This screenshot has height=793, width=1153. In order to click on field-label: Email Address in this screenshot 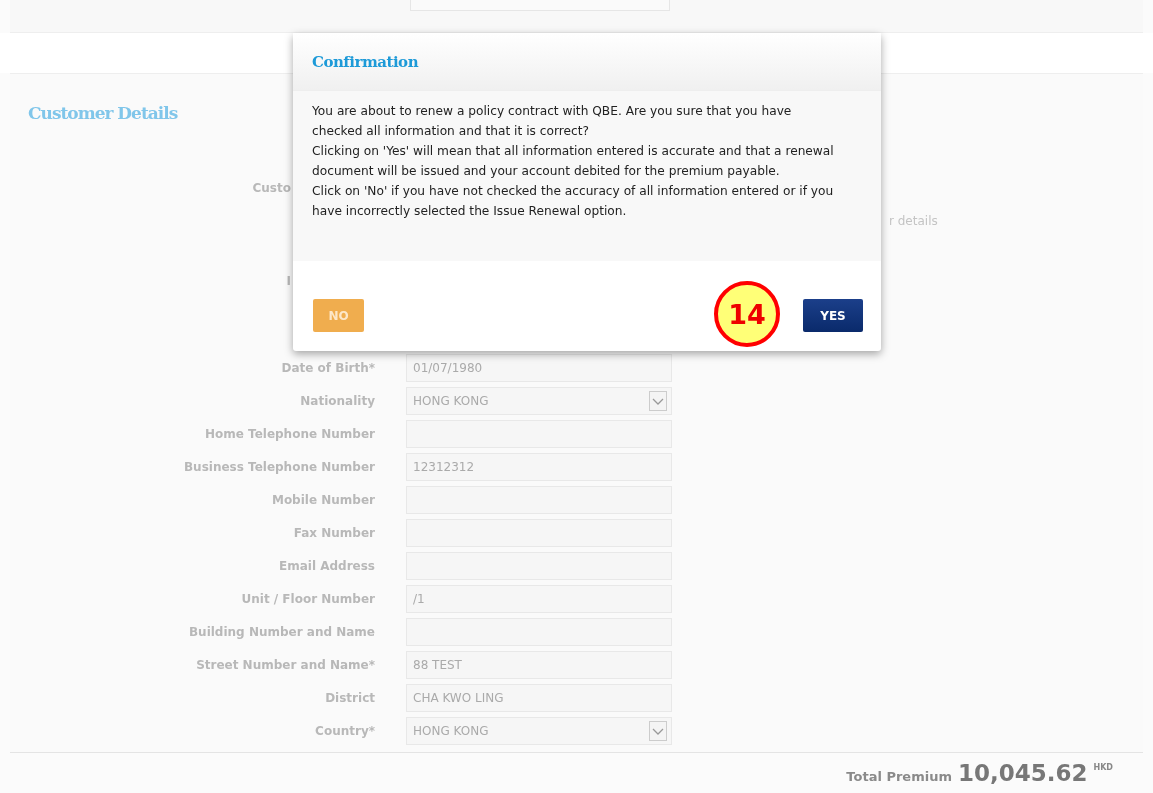, I will do `click(327, 566)`.